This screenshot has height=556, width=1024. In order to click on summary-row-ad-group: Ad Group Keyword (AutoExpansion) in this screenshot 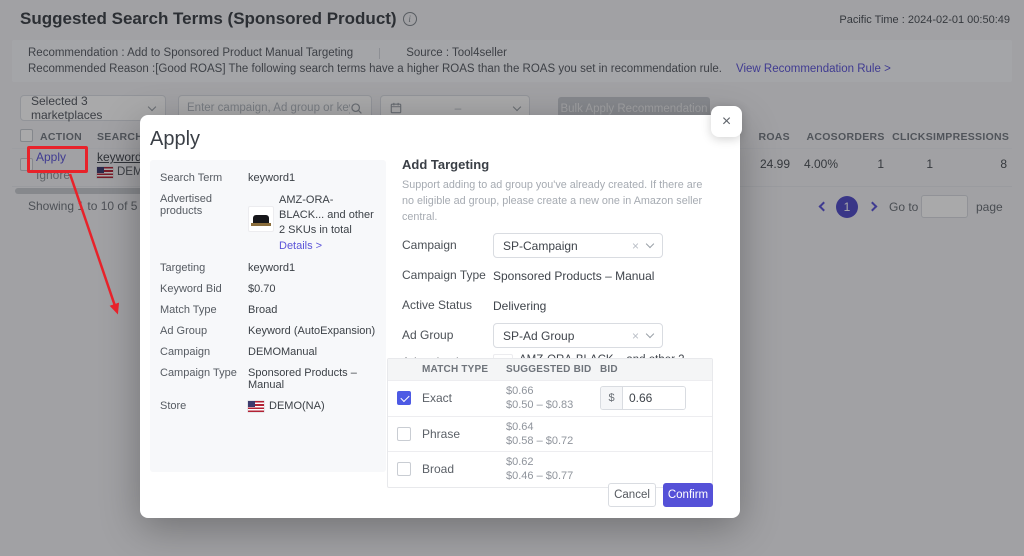, I will do `click(268, 331)`.